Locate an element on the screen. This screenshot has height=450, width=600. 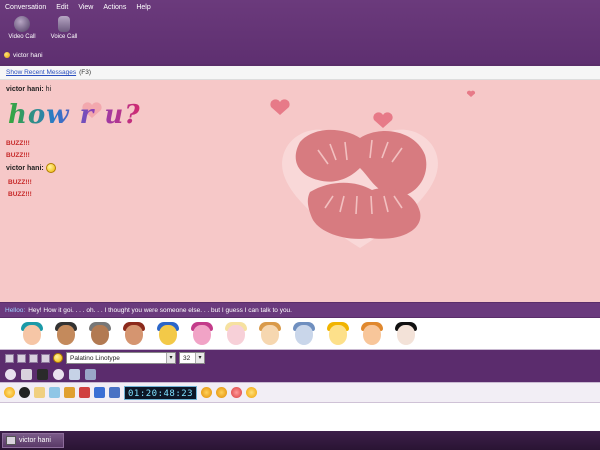
personal-message-label: Helloo: is located at coordinates (15, 310).